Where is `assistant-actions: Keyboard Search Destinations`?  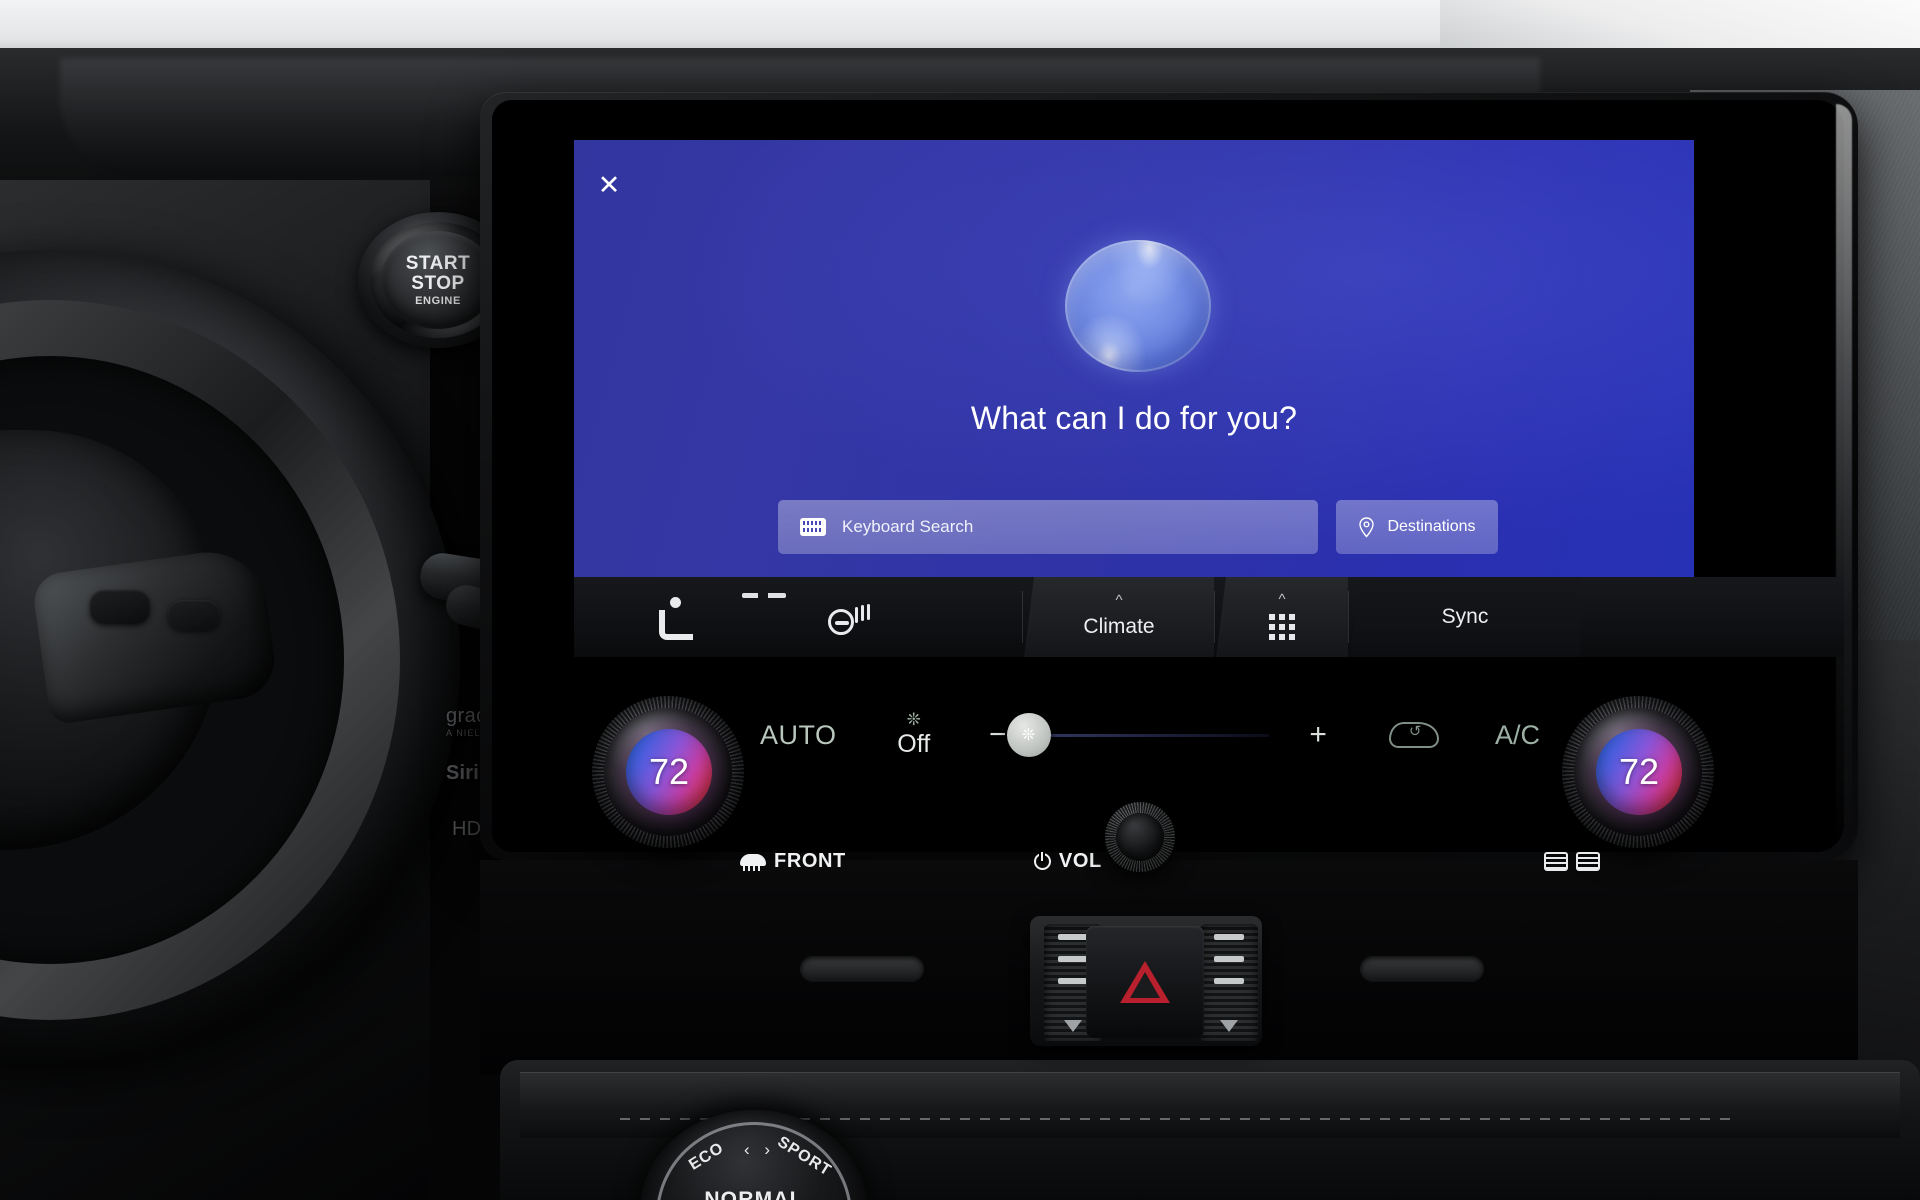 assistant-actions: Keyboard Search Destinations is located at coordinates (1138, 527).